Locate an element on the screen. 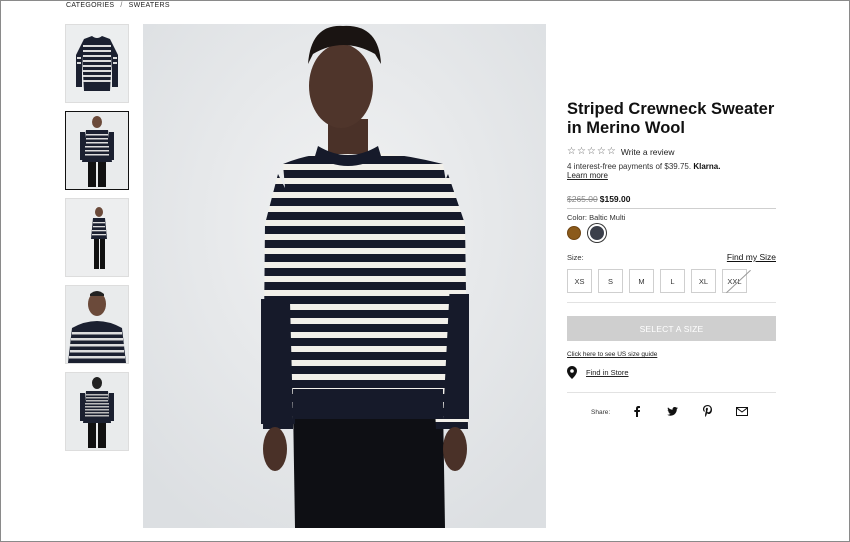  size-options: XS S M L XL XXL is located at coordinates (672, 281).